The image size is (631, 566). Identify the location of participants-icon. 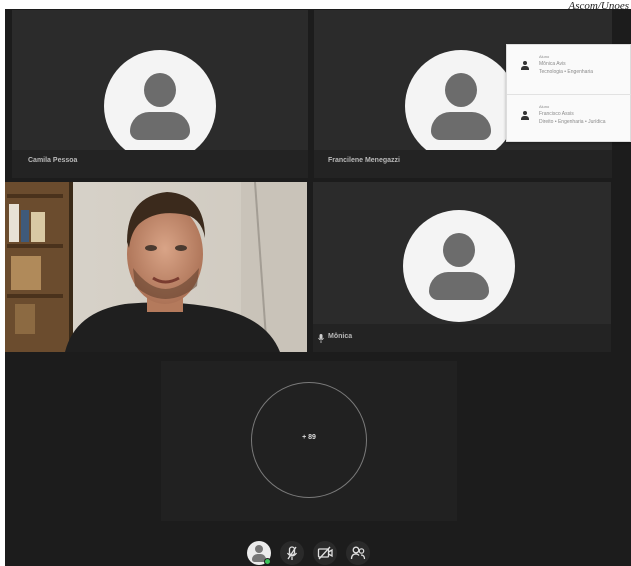
(358, 553).